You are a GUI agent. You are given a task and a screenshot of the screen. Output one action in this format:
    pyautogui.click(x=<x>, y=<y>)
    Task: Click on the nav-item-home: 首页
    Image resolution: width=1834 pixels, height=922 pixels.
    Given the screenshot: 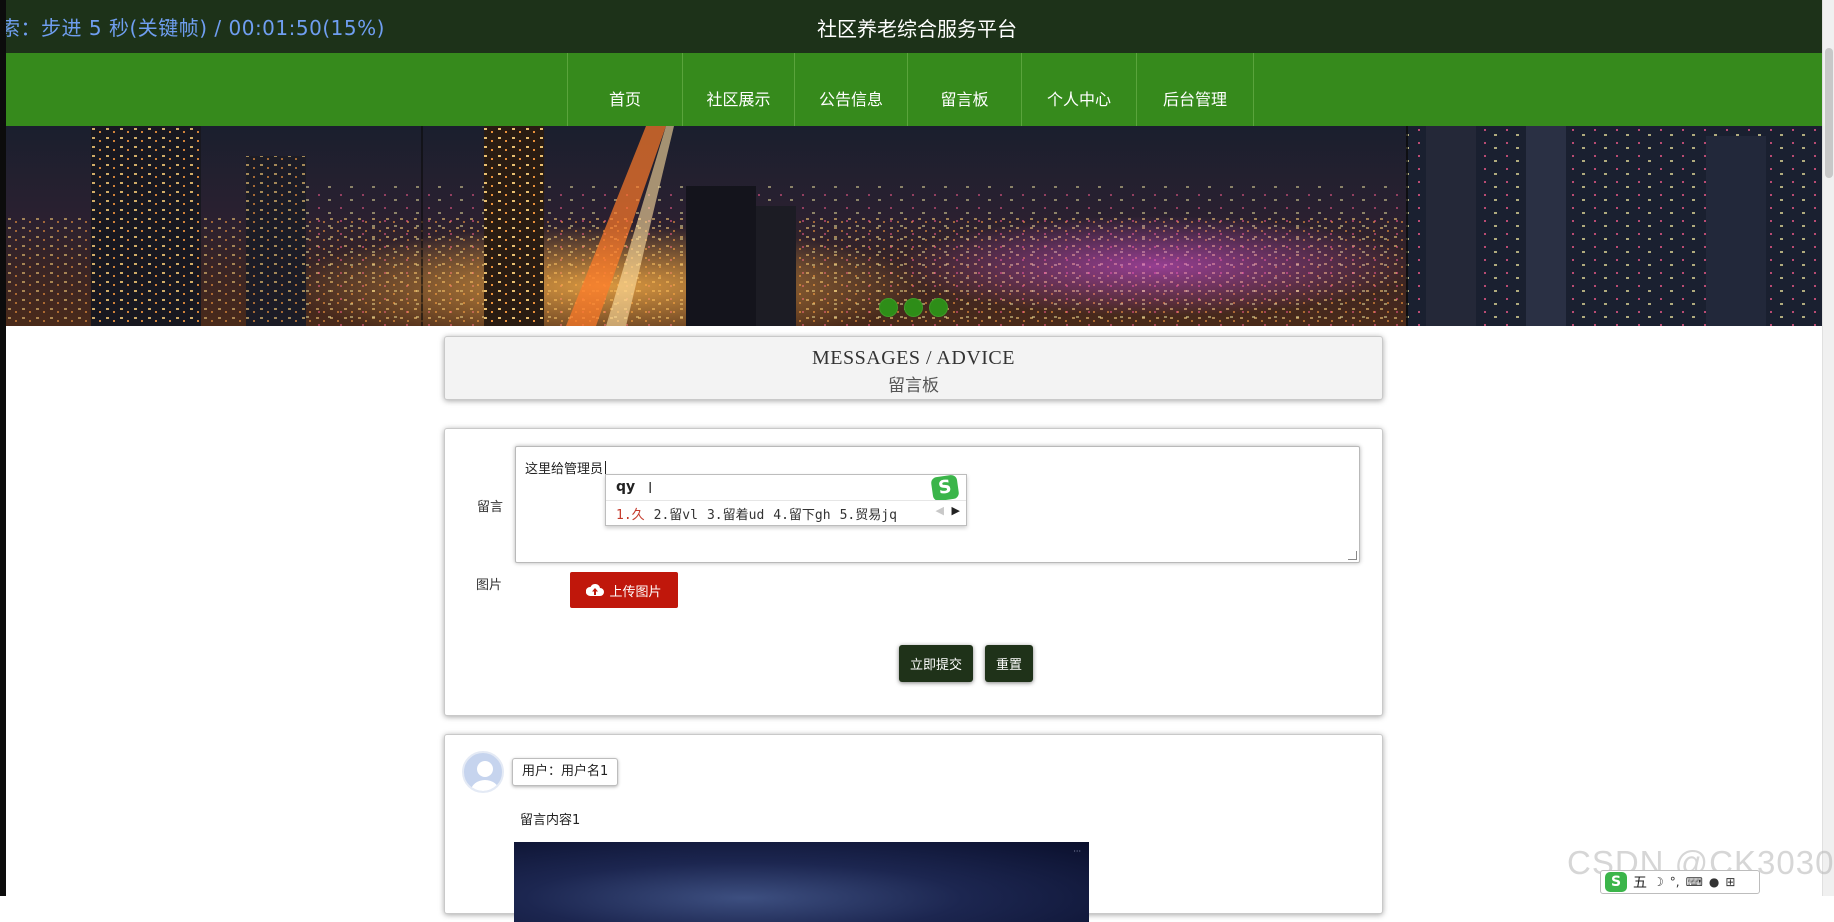 What is the action you would take?
    pyautogui.click(x=625, y=89)
    